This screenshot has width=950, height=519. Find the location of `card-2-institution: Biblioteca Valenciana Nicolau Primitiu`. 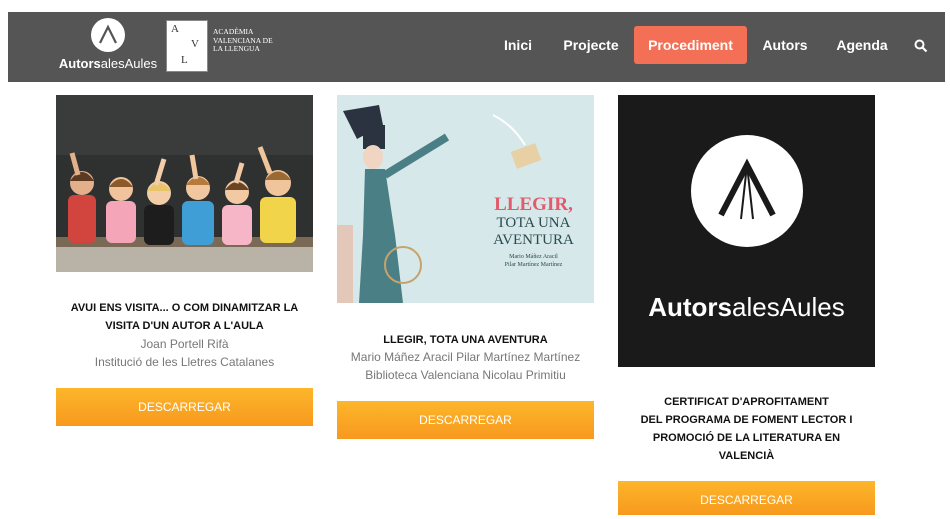

card-2-institution: Biblioteca Valenciana Nicolau Primitiu is located at coordinates (465, 375).